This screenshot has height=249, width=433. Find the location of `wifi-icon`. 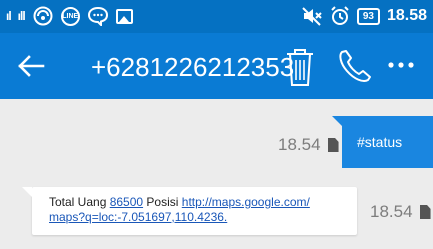

wifi-icon is located at coordinates (43, 16).